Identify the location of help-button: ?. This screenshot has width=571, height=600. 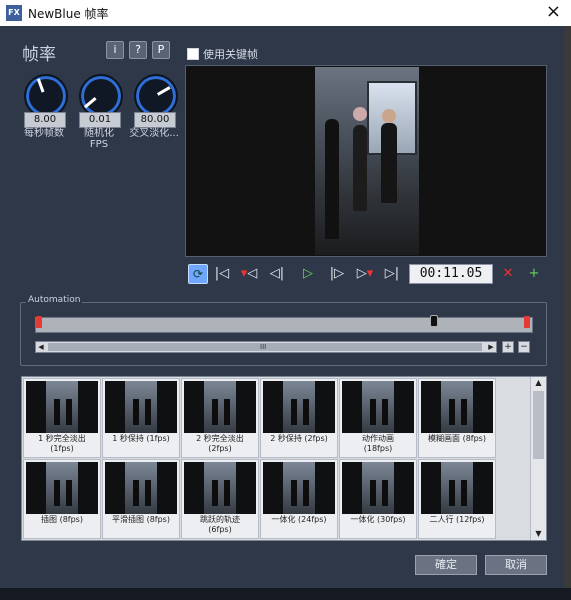
(138, 50).